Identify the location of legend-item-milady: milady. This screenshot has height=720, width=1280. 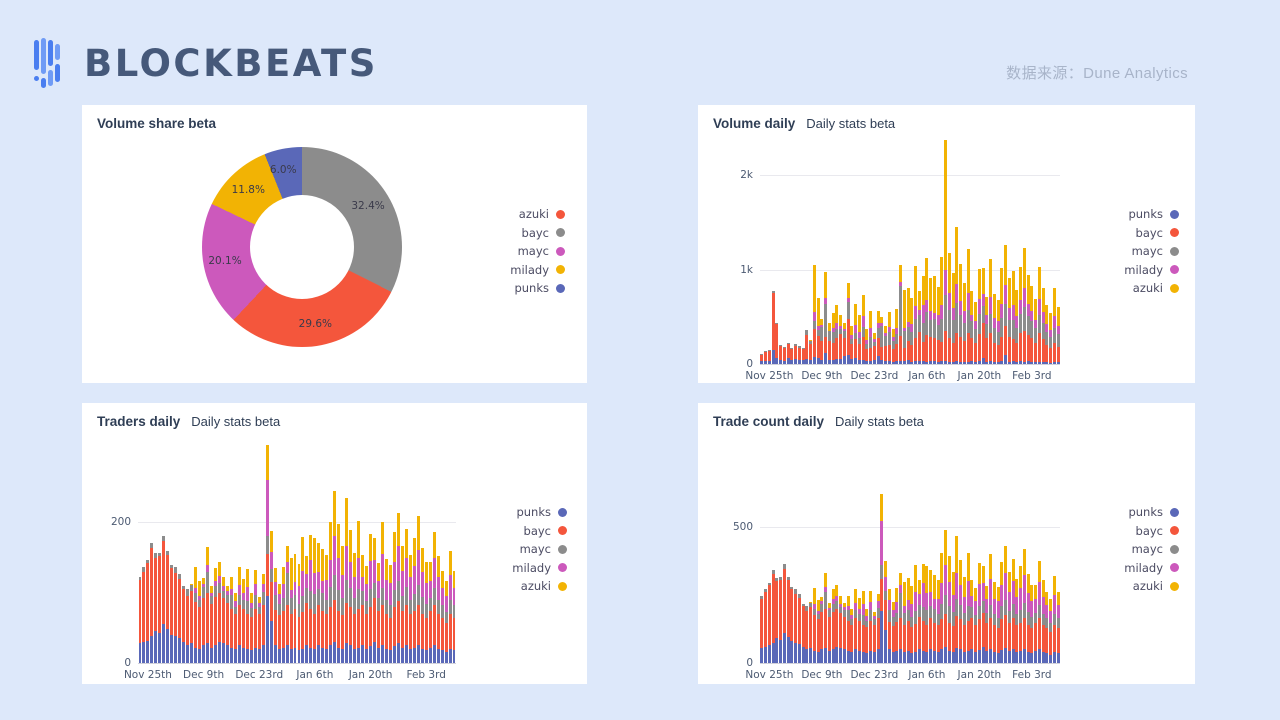
(1151, 568).